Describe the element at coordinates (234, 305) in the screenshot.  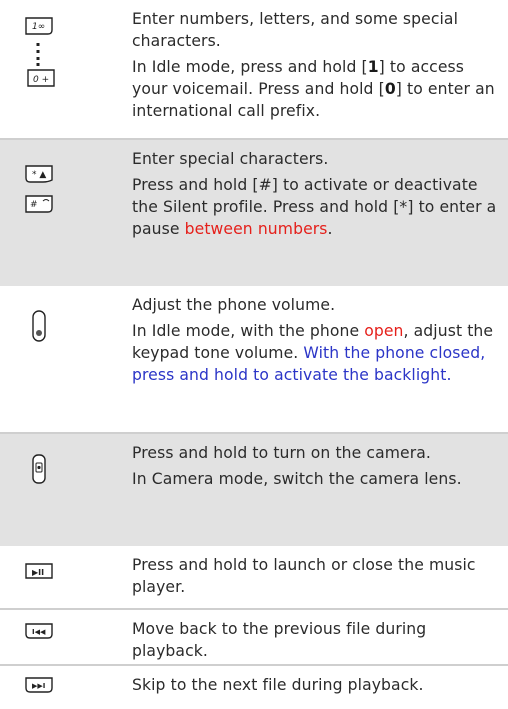
I see `description-line: Adjust the phone volume.` at that location.